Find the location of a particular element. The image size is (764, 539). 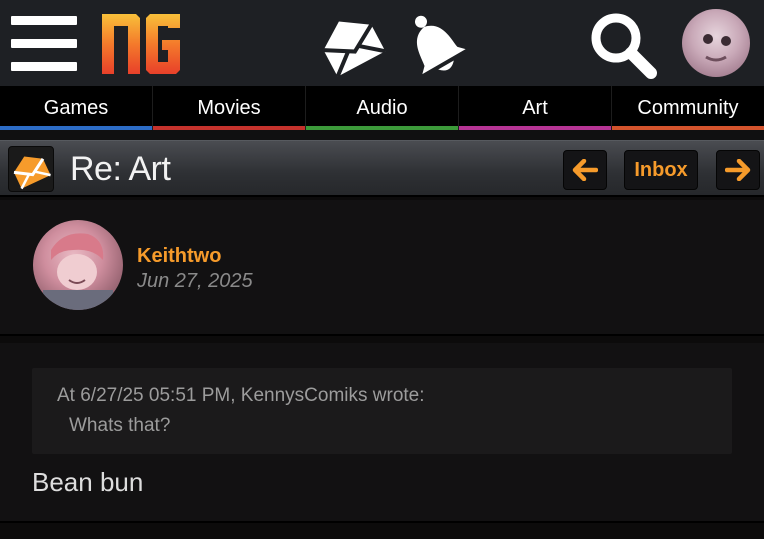

author-name: Keithtwo is located at coordinates (179, 256).